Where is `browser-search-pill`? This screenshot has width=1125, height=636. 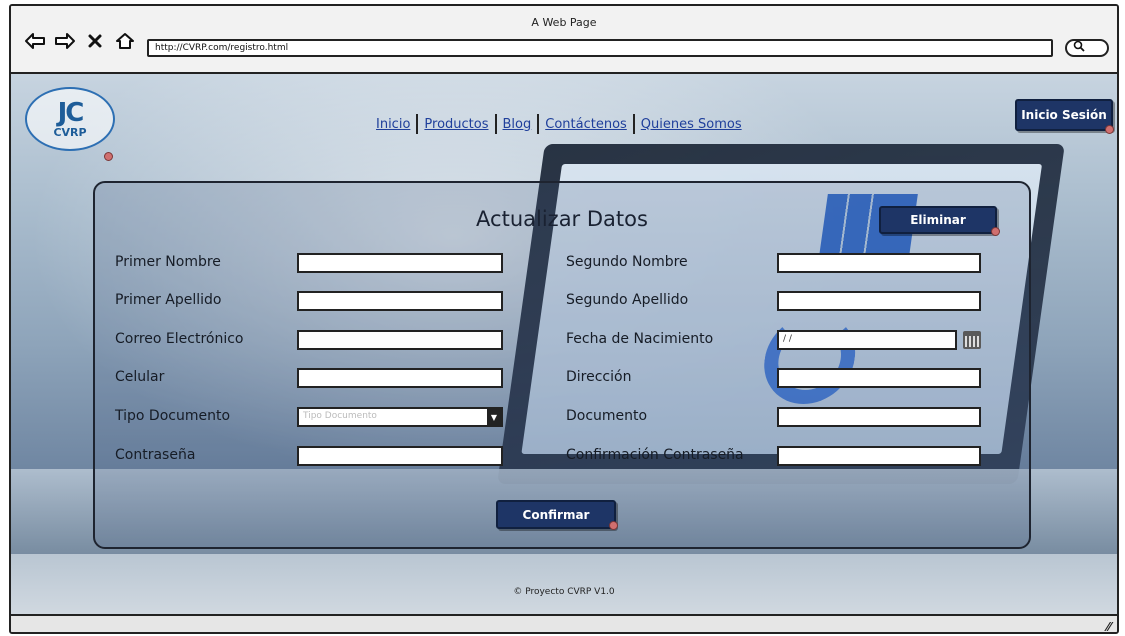
browser-search-pill is located at coordinates (1087, 48).